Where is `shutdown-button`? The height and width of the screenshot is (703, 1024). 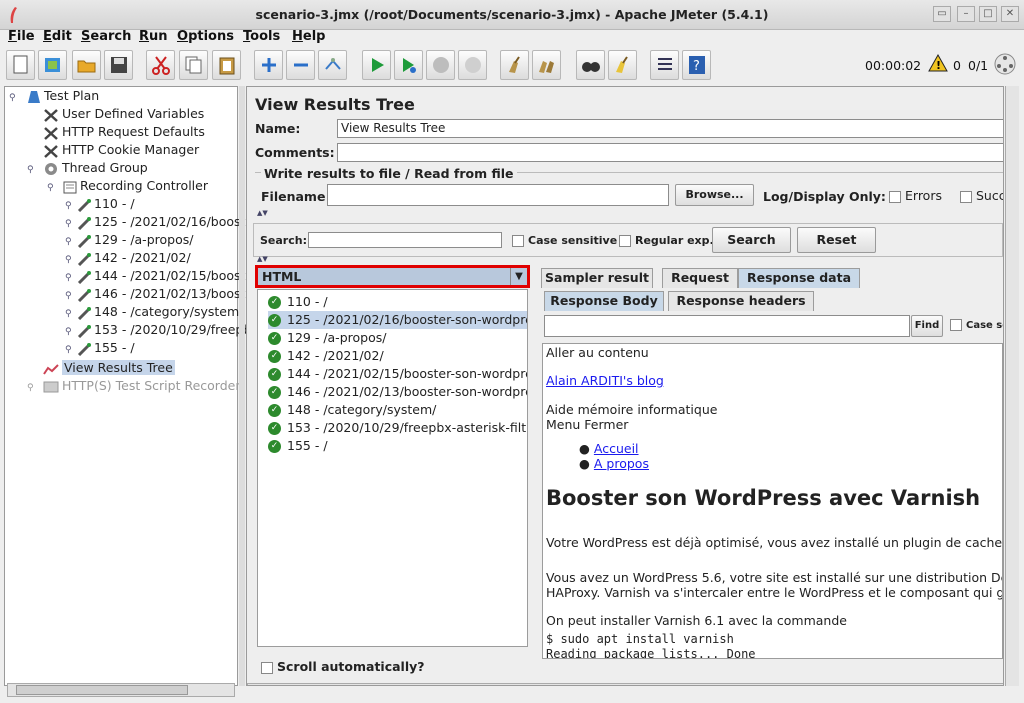
shutdown-button is located at coordinates (472, 65).